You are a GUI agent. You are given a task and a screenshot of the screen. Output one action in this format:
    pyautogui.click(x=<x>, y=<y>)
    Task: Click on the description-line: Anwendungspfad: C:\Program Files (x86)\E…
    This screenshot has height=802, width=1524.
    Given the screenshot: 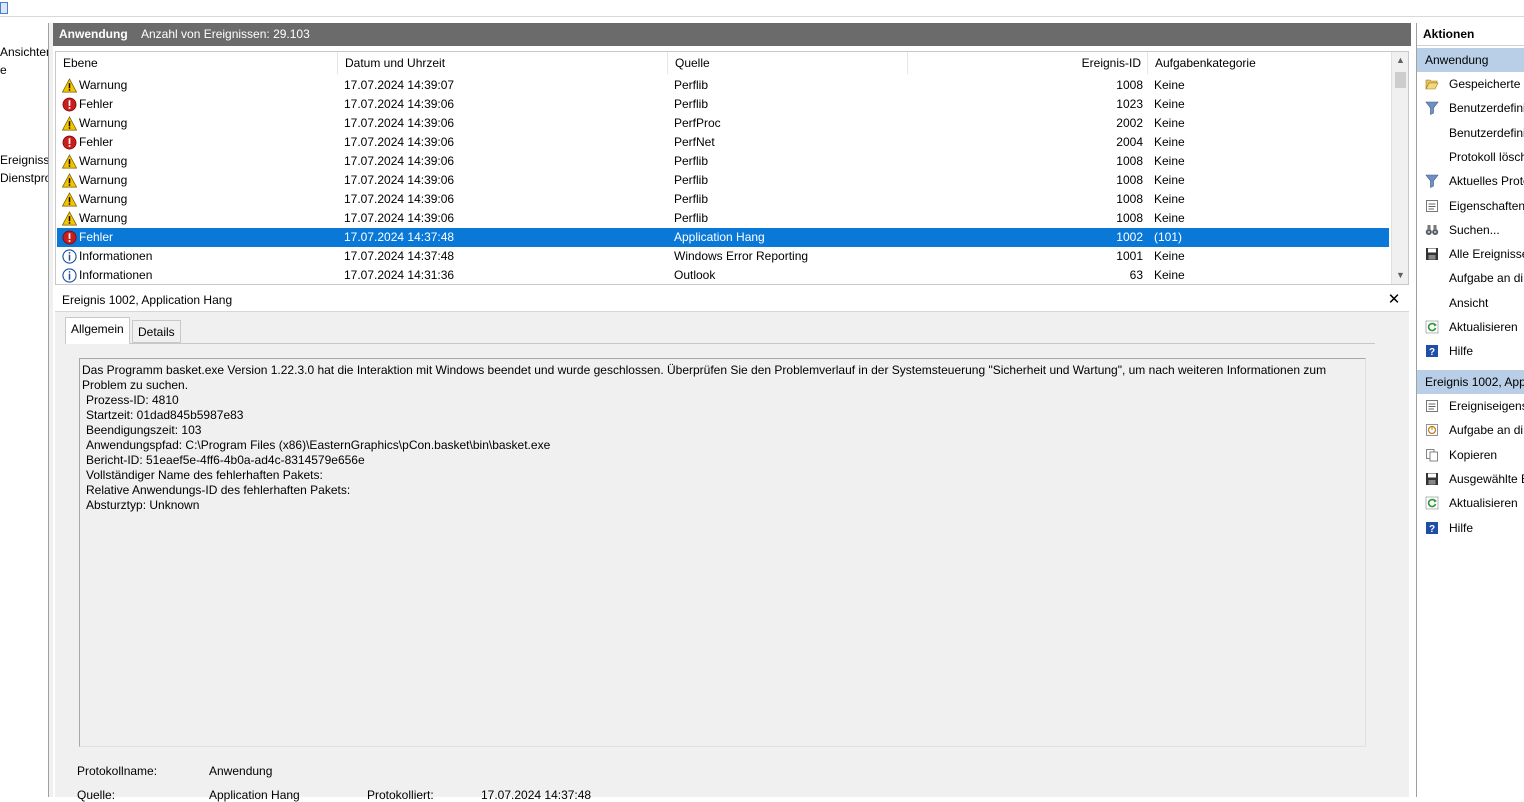 What is the action you would take?
    pyautogui.click(x=318, y=445)
    